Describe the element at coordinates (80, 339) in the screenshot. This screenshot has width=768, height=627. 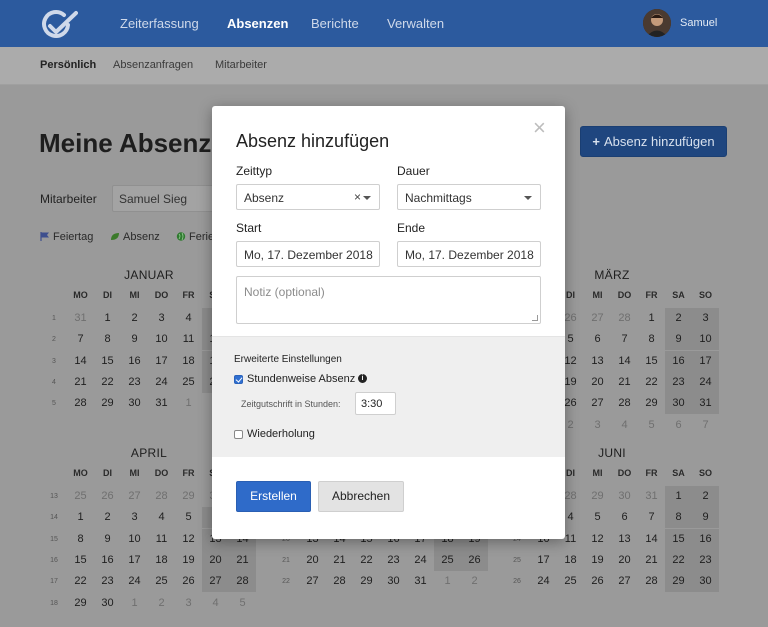
I see `calendar-day: 7` at that location.